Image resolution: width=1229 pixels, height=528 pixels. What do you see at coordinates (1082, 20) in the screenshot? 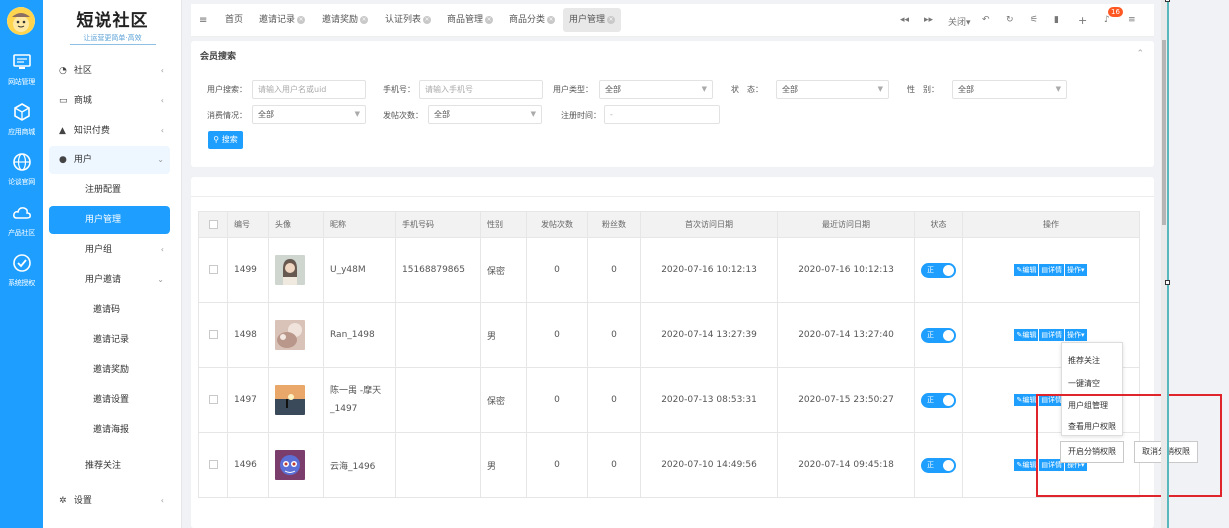
I see `add-icon: +` at bounding box center [1082, 20].